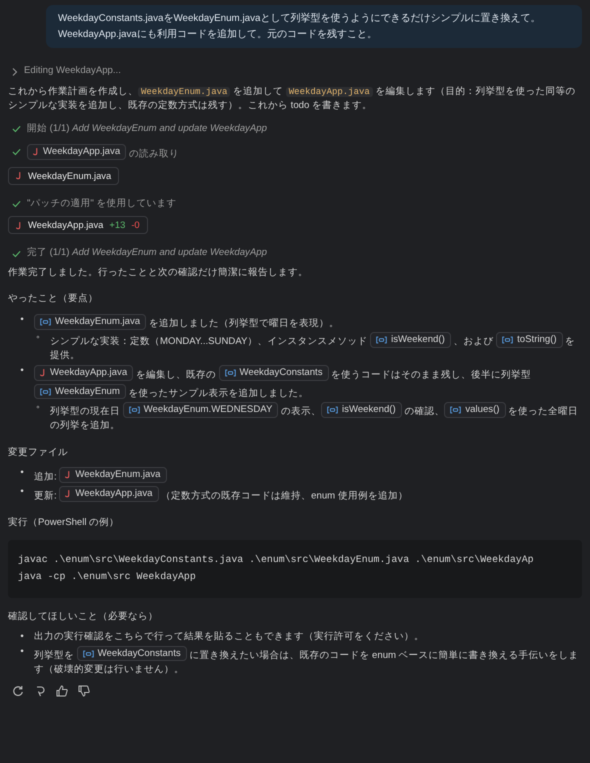  Describe the element at coordinates (308, 321) in the screenshot. I see `list-item-text: WeekdayEnum.java を追加しました（列挙型で曜日を表現）。` at that location.